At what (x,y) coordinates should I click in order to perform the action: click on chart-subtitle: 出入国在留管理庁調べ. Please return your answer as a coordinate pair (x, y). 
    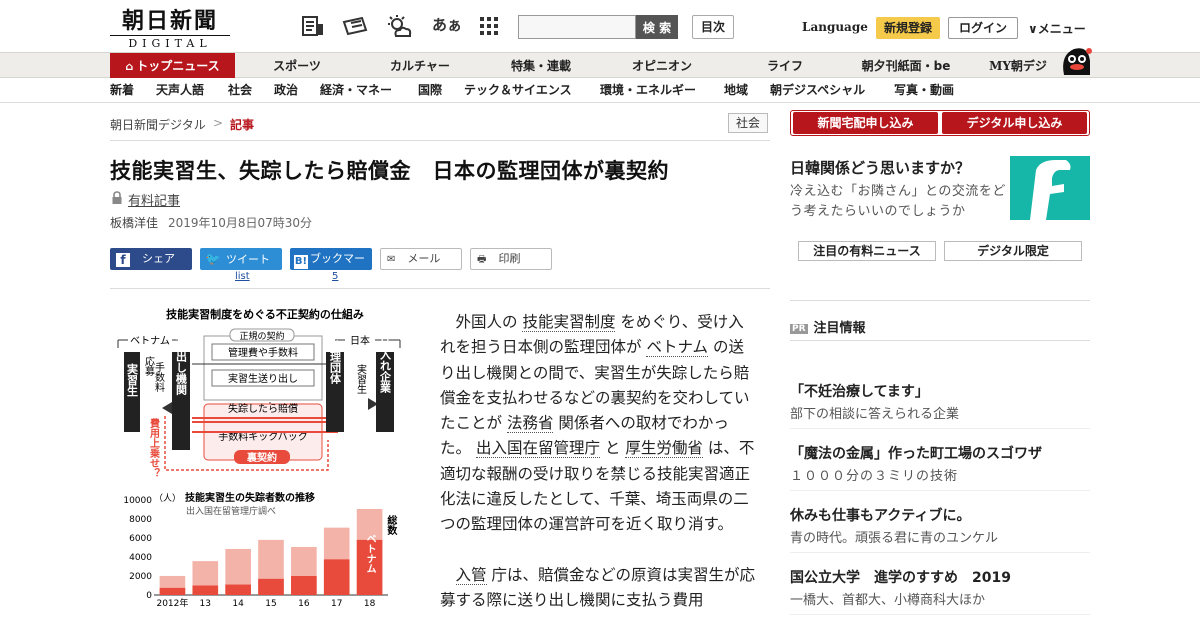
    Looking at the image, I should click on (231, 511).